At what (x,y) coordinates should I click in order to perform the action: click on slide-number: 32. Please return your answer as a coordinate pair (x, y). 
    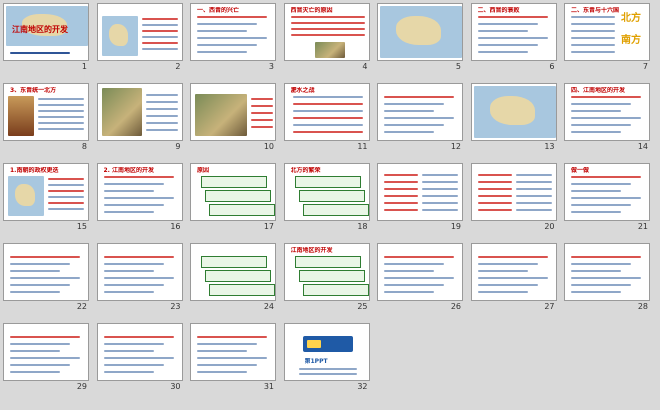
    Looking at the image, I should click on (362, 386).